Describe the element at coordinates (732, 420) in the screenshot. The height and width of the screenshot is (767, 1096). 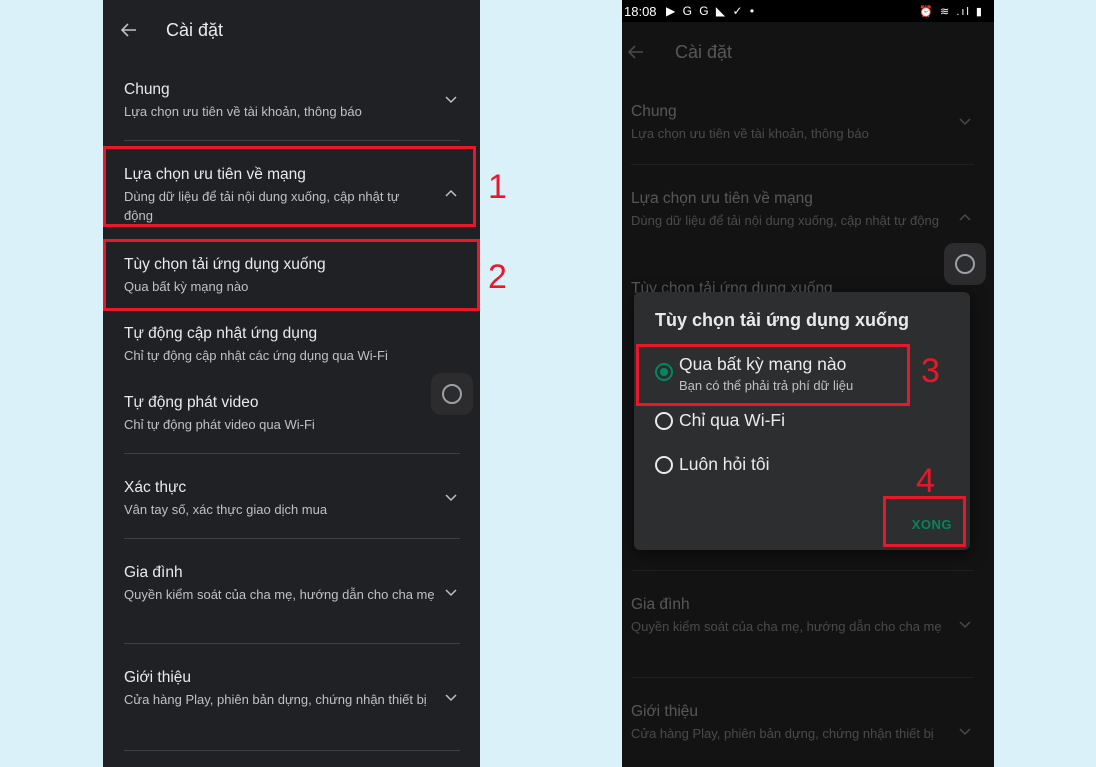
I see `option-label: Chỉ qua Wi-Fi` at that location.